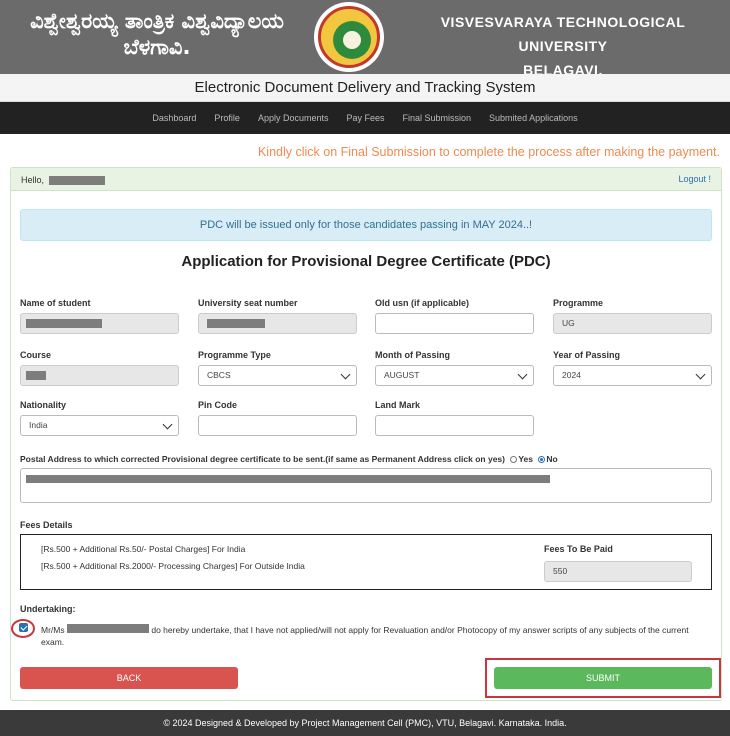 Image resolution: width=730 pixels, height=736 pixels. What do you see at coordinates (422, 303) in the screenshot?
I see `old-usn-label: Old usn (if applicable)` at bounding box center [422, 303].